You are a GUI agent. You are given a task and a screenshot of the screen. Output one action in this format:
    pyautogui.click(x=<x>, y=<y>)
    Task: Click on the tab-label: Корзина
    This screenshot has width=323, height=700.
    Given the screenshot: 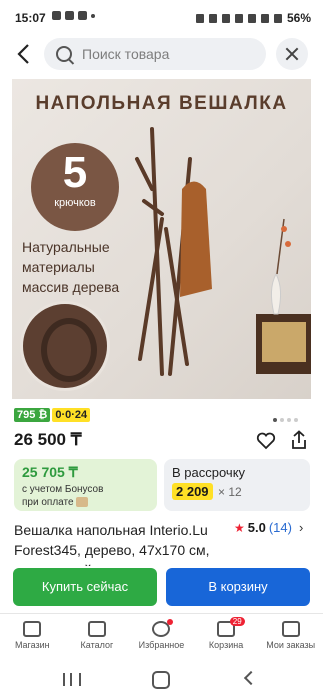 What is the action you would take?
    pyautogui.click(x=226, y=645)
    